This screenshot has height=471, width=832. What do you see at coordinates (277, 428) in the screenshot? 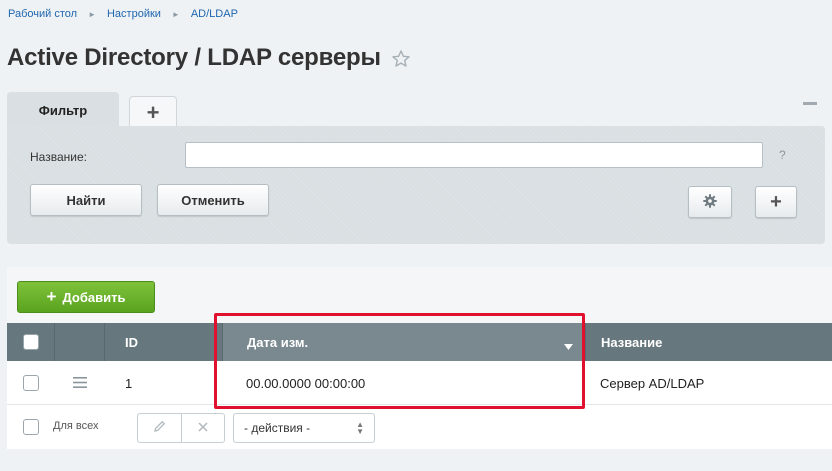
I see `actions-select-value: - действия -` at bounding box center [277, 428].